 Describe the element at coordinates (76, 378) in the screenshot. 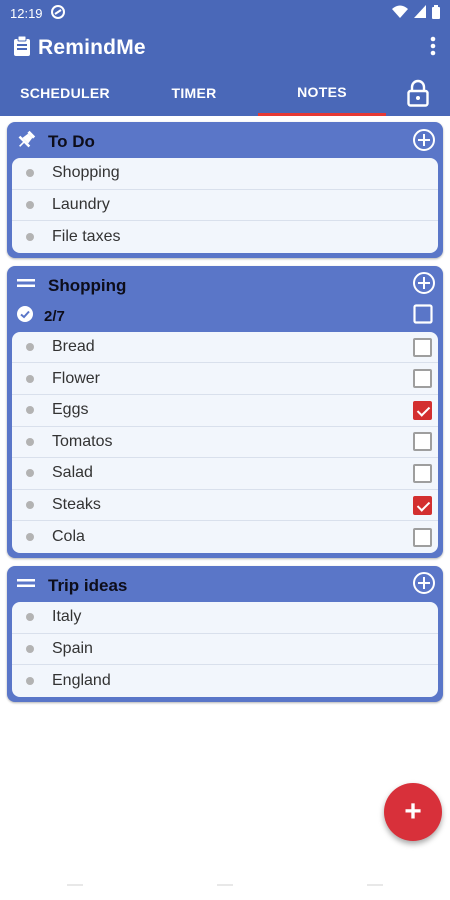

I see `list-item-label: Flower` at that location.